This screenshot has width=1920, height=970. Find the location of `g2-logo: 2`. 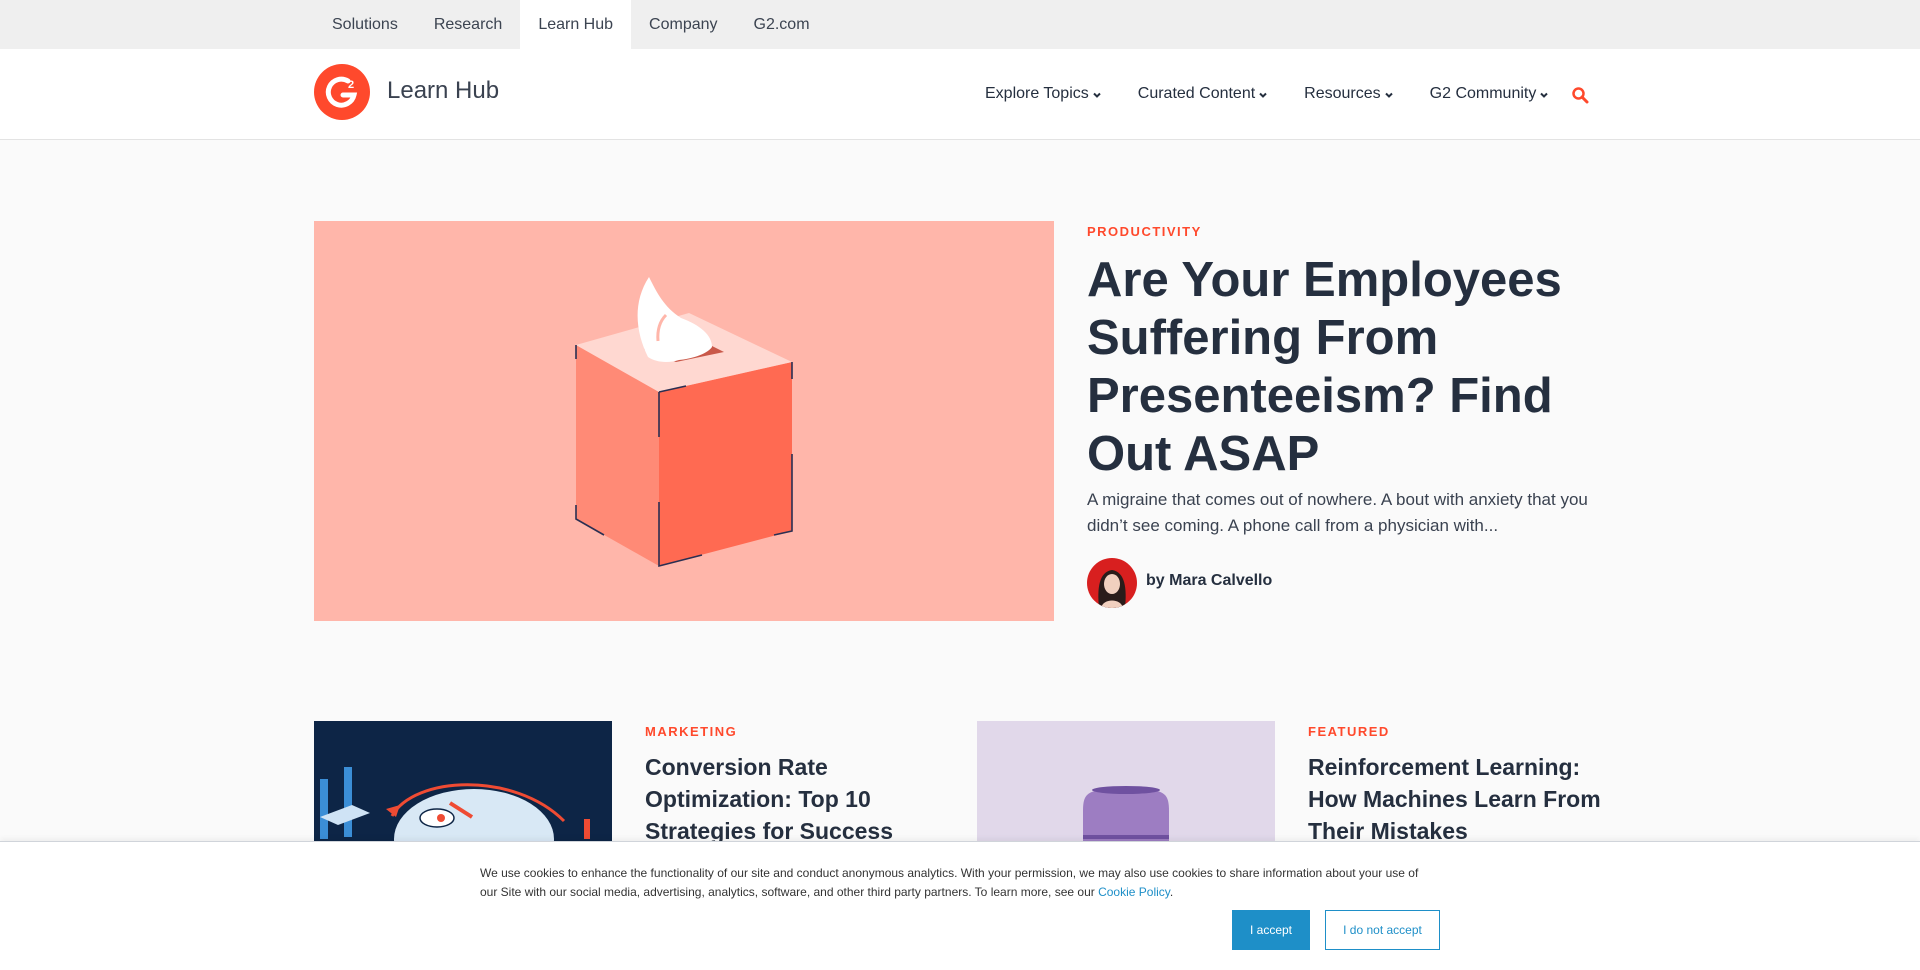

g2-logo: 2 is located at coordinates (342, 92).